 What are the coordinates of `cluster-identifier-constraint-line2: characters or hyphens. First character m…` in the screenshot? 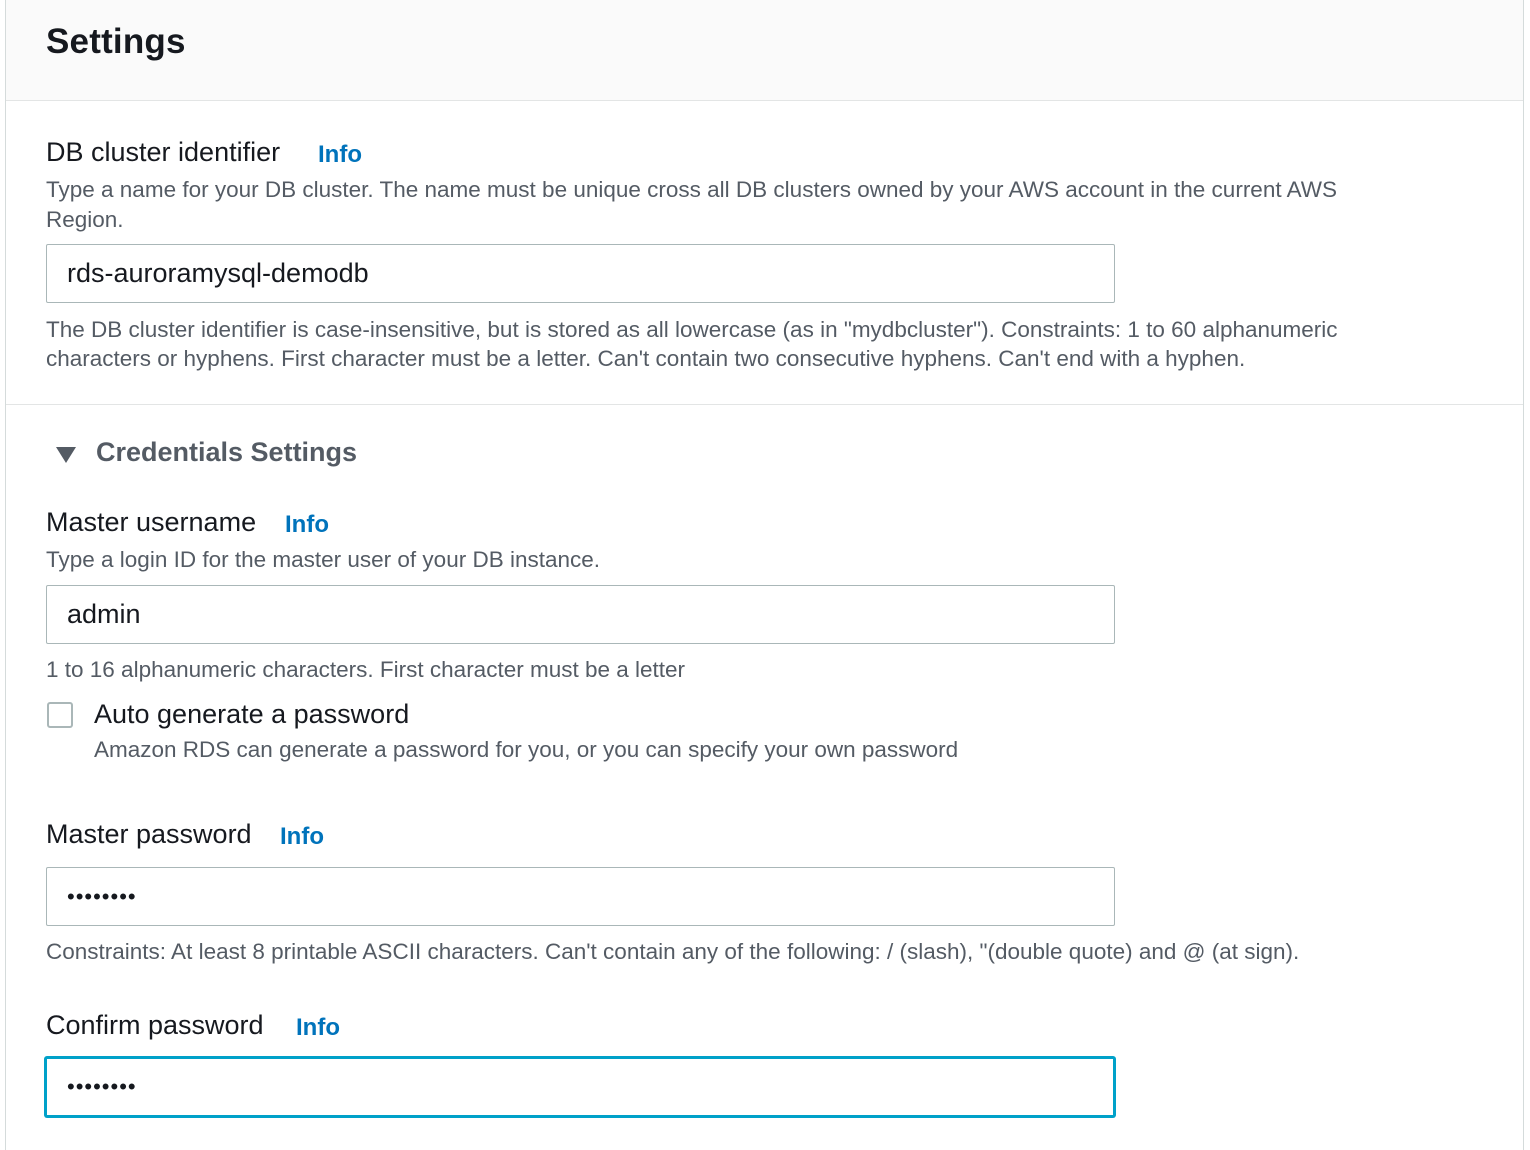 It's located at (646, 358).